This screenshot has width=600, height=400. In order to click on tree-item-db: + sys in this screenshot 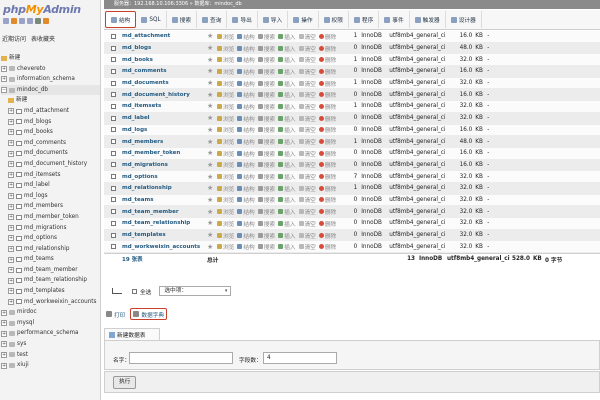, I will do `click(50, 344)`.